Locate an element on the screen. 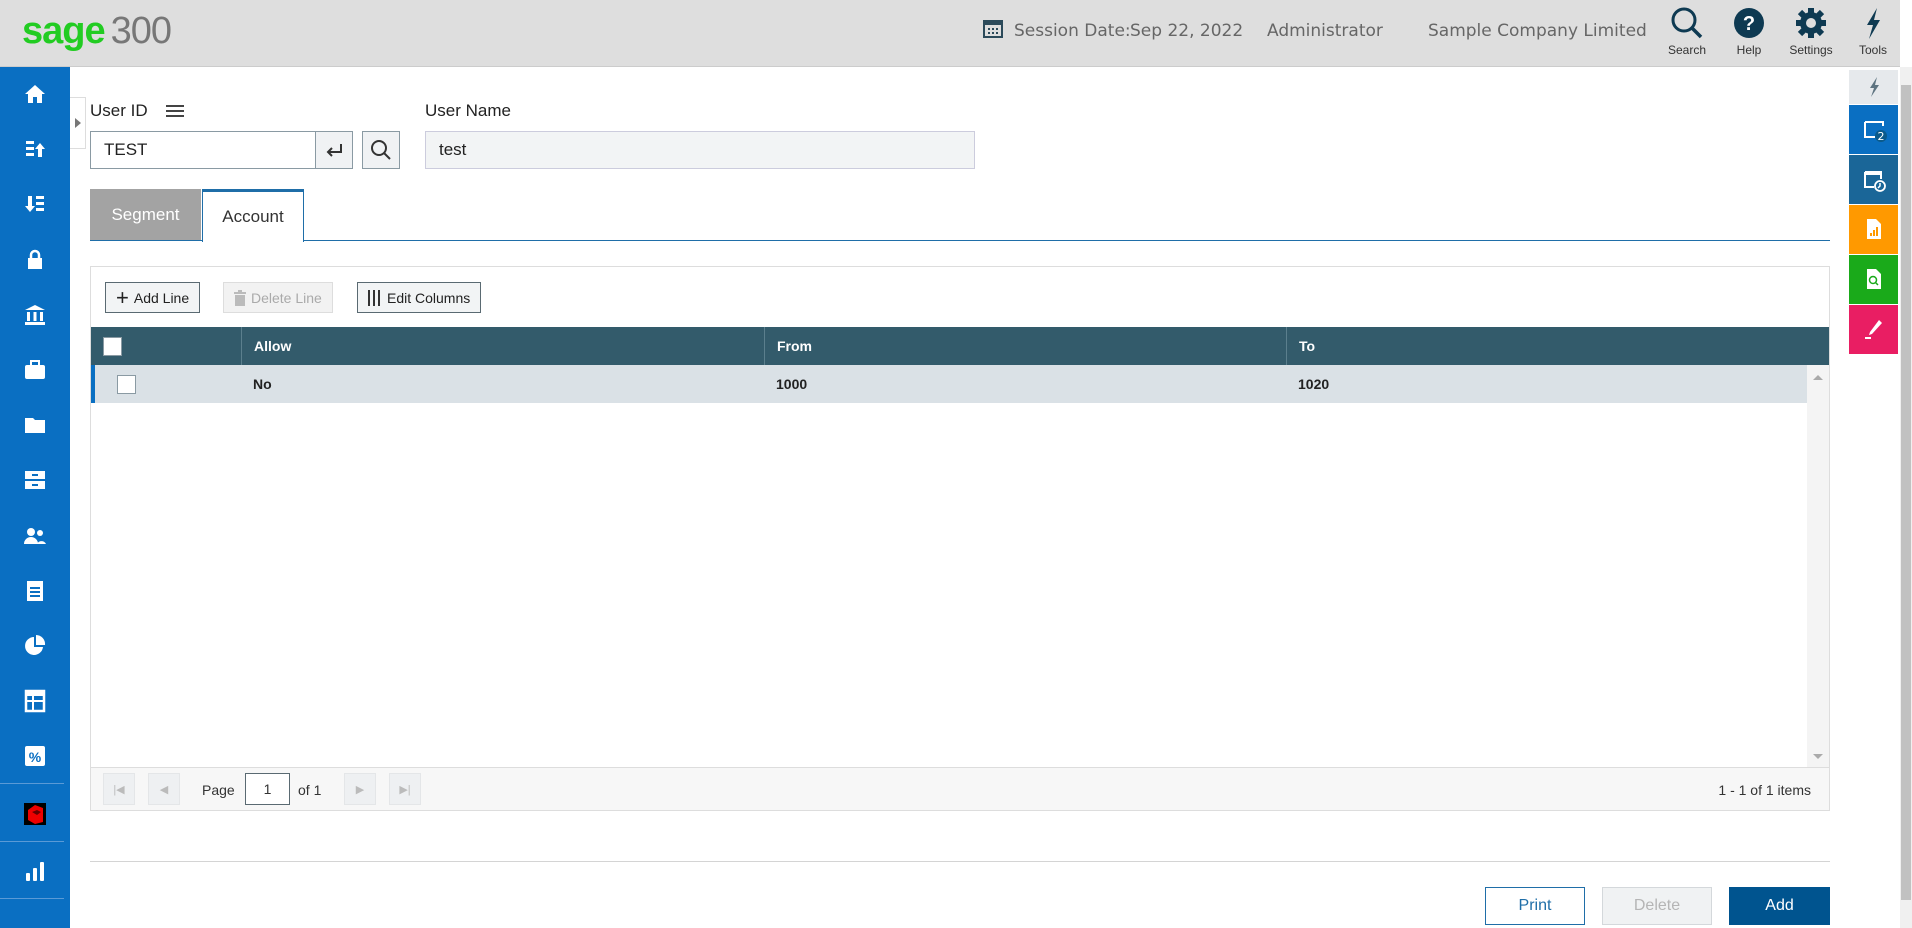 Image resolution: width=1912 pixels, height=928 pixels. enter-button is located at coordinates (334, 150).